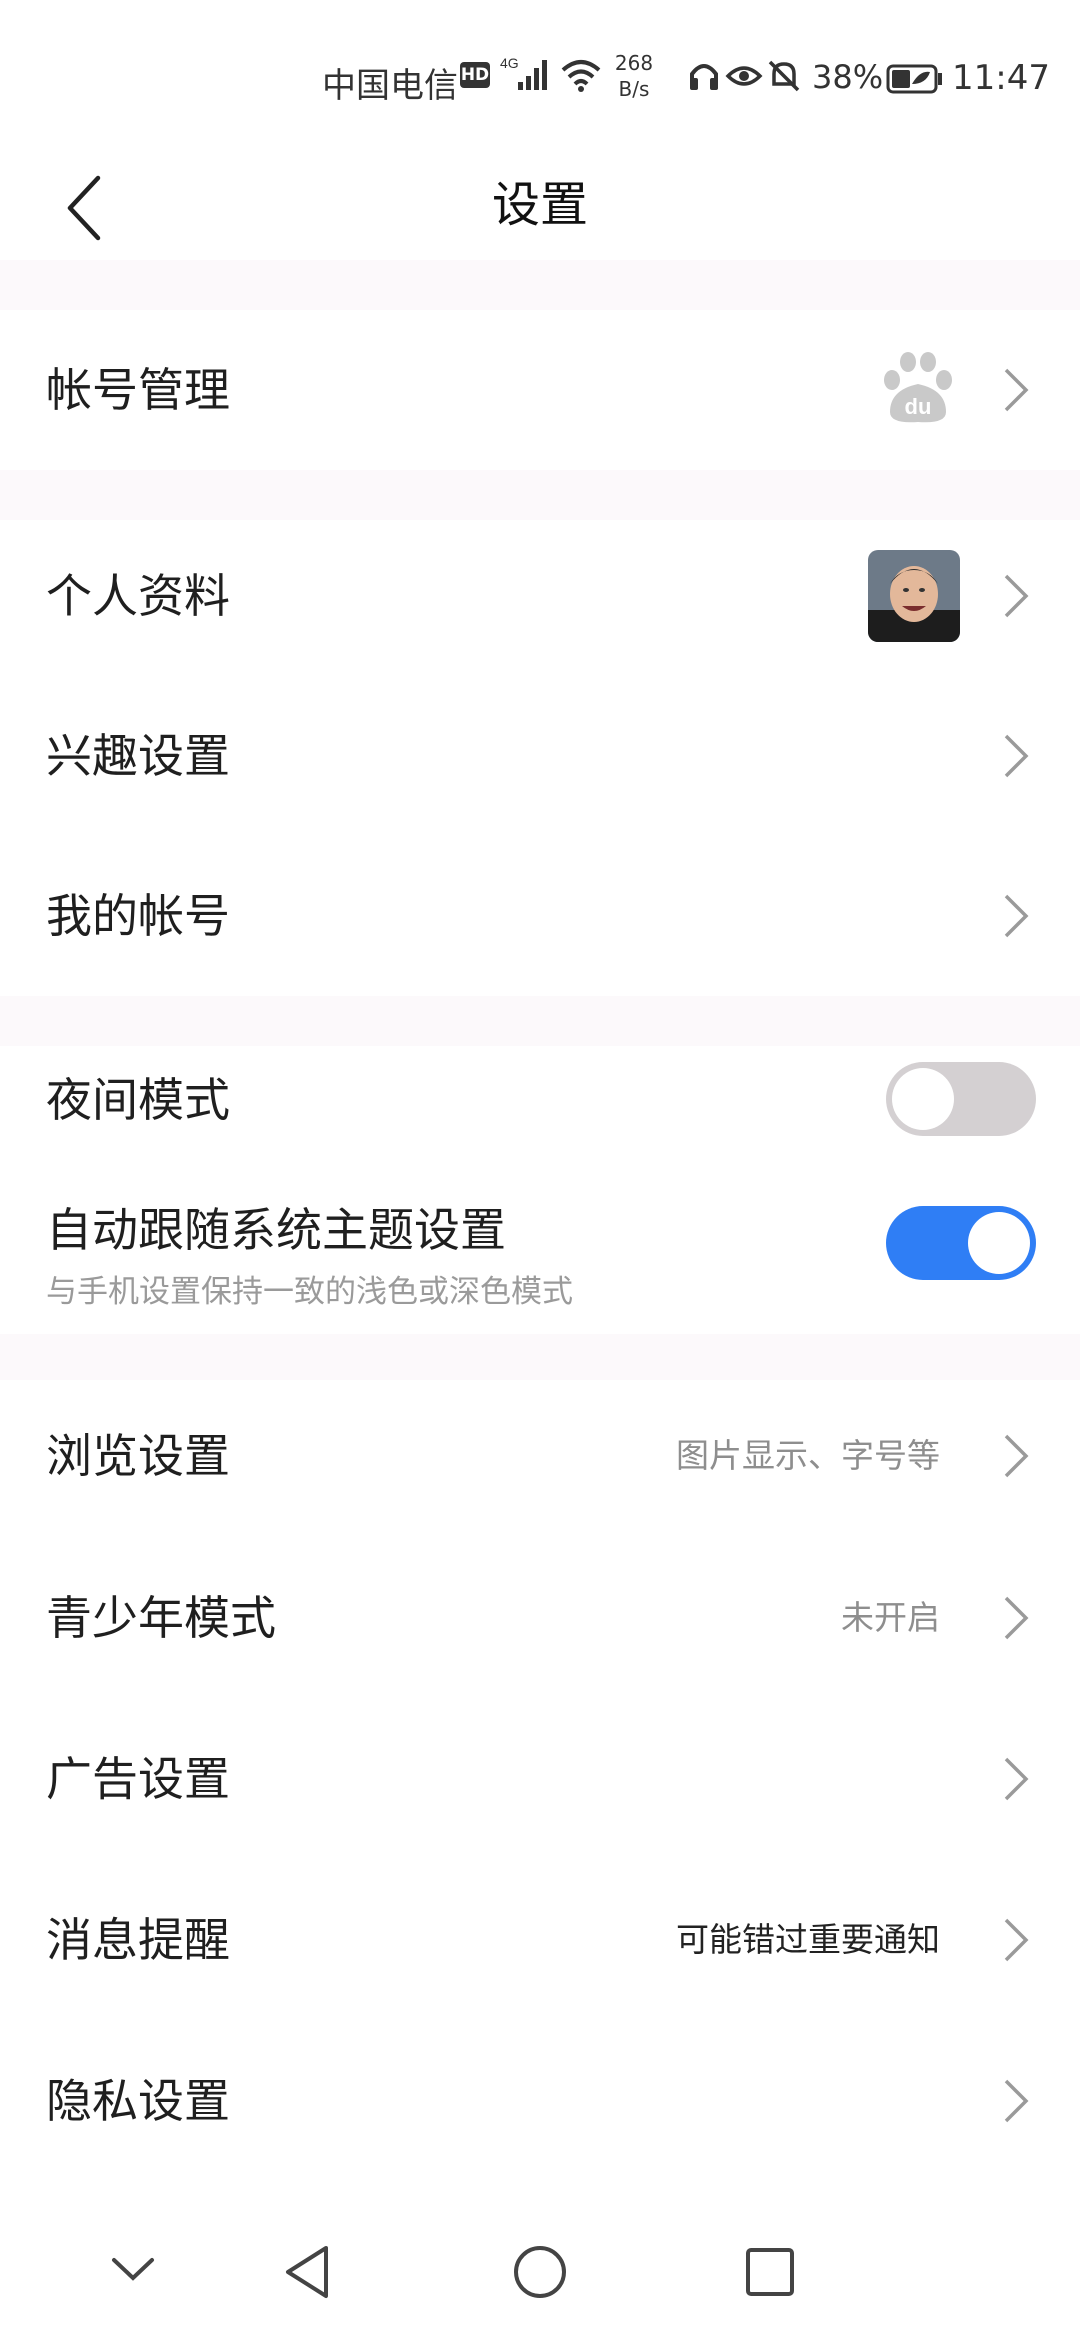 This screenshot has height=2340, width=1080. What do you see at coordinates (276, 1230) in the screenshot?
I see `follow-system-label: 自动跟随系统主题设置` at bounding box center [276, 1230].